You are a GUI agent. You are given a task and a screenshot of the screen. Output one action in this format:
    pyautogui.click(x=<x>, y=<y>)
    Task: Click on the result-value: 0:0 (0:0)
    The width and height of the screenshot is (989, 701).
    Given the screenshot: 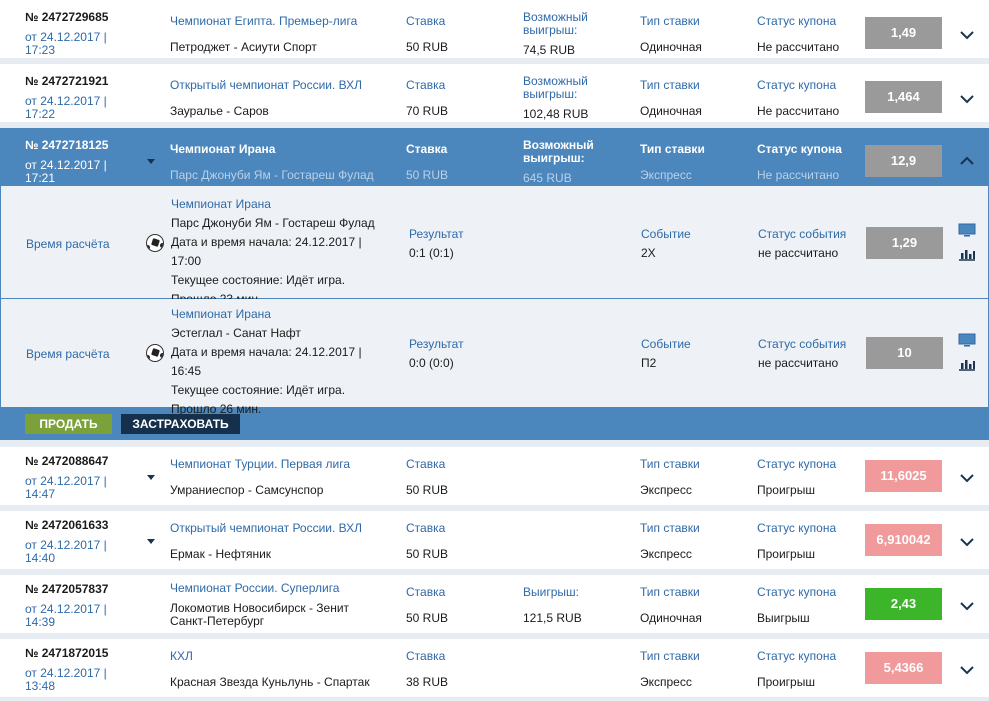 What is the action you would take?
    pyautogui.click(x=431, y=363)
    